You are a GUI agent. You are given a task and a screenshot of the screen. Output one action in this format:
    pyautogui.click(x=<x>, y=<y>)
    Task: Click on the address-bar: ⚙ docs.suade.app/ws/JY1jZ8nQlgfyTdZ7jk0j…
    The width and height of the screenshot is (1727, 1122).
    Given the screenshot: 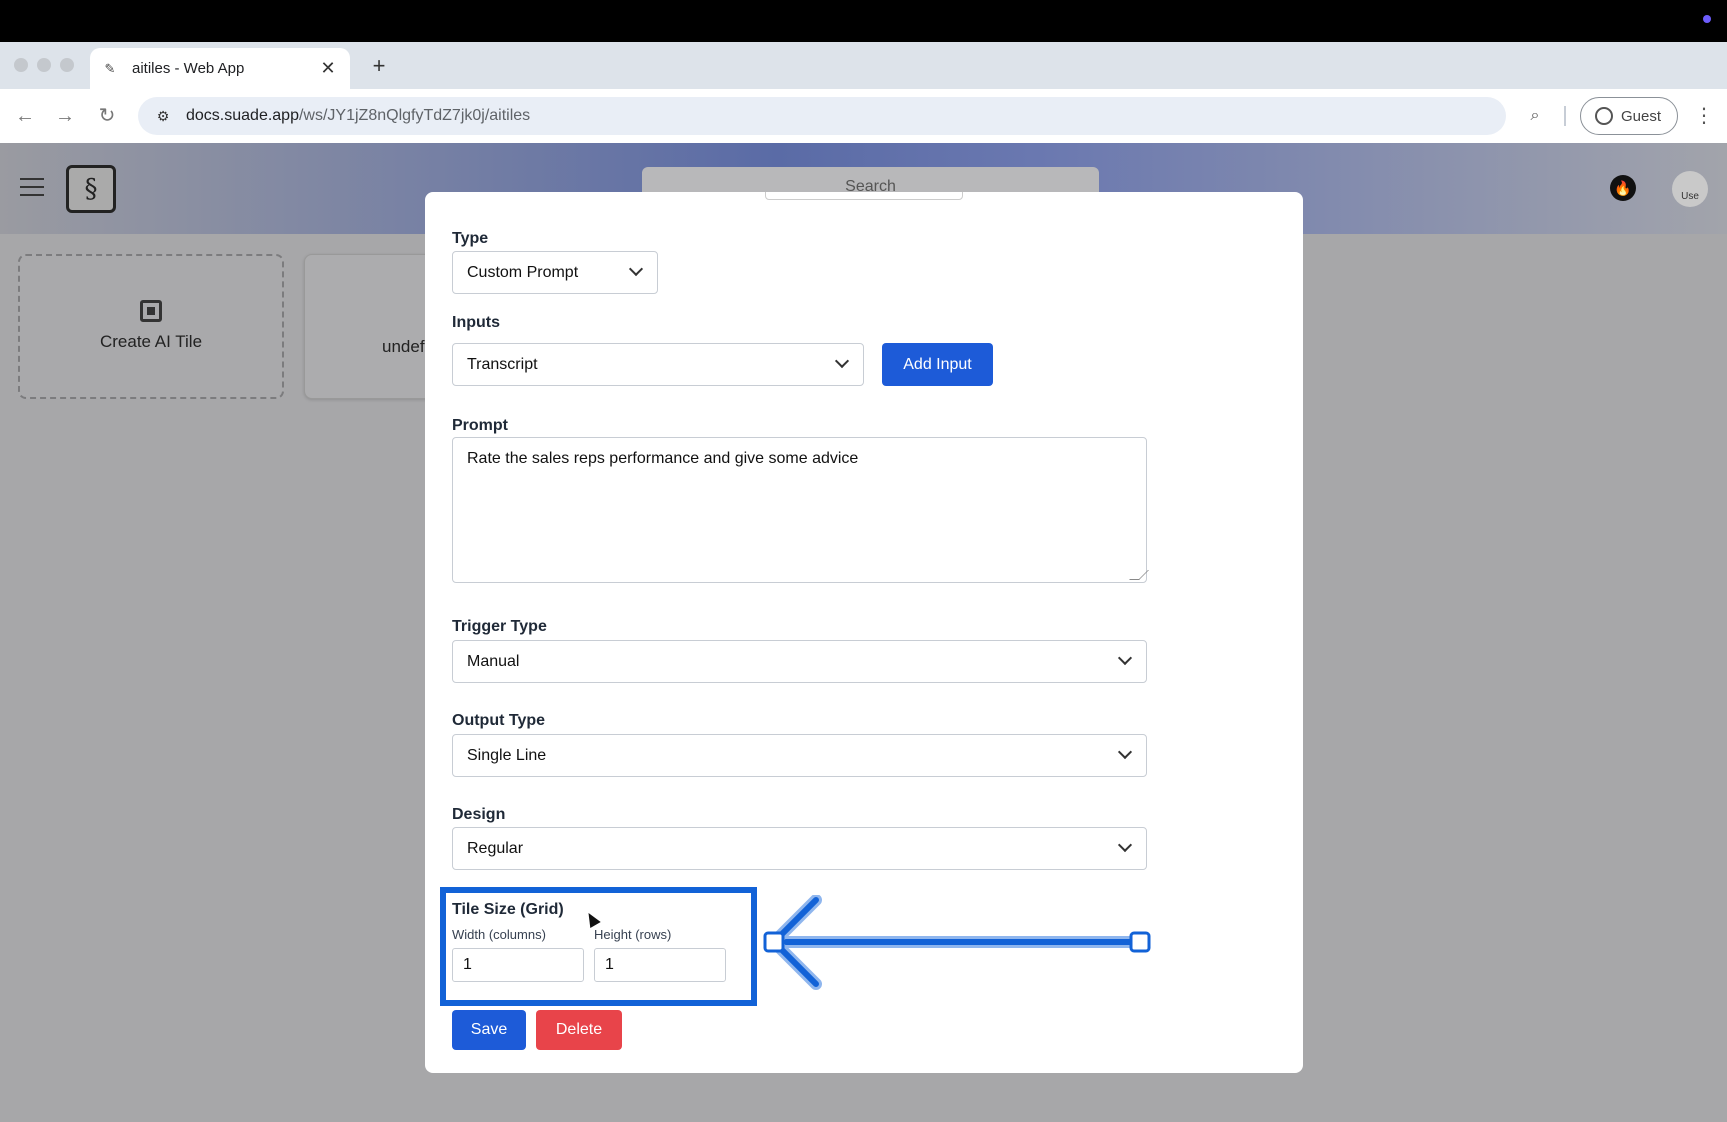 What is the action you would take?
    pyautogui.click(x=822, y=116)
    